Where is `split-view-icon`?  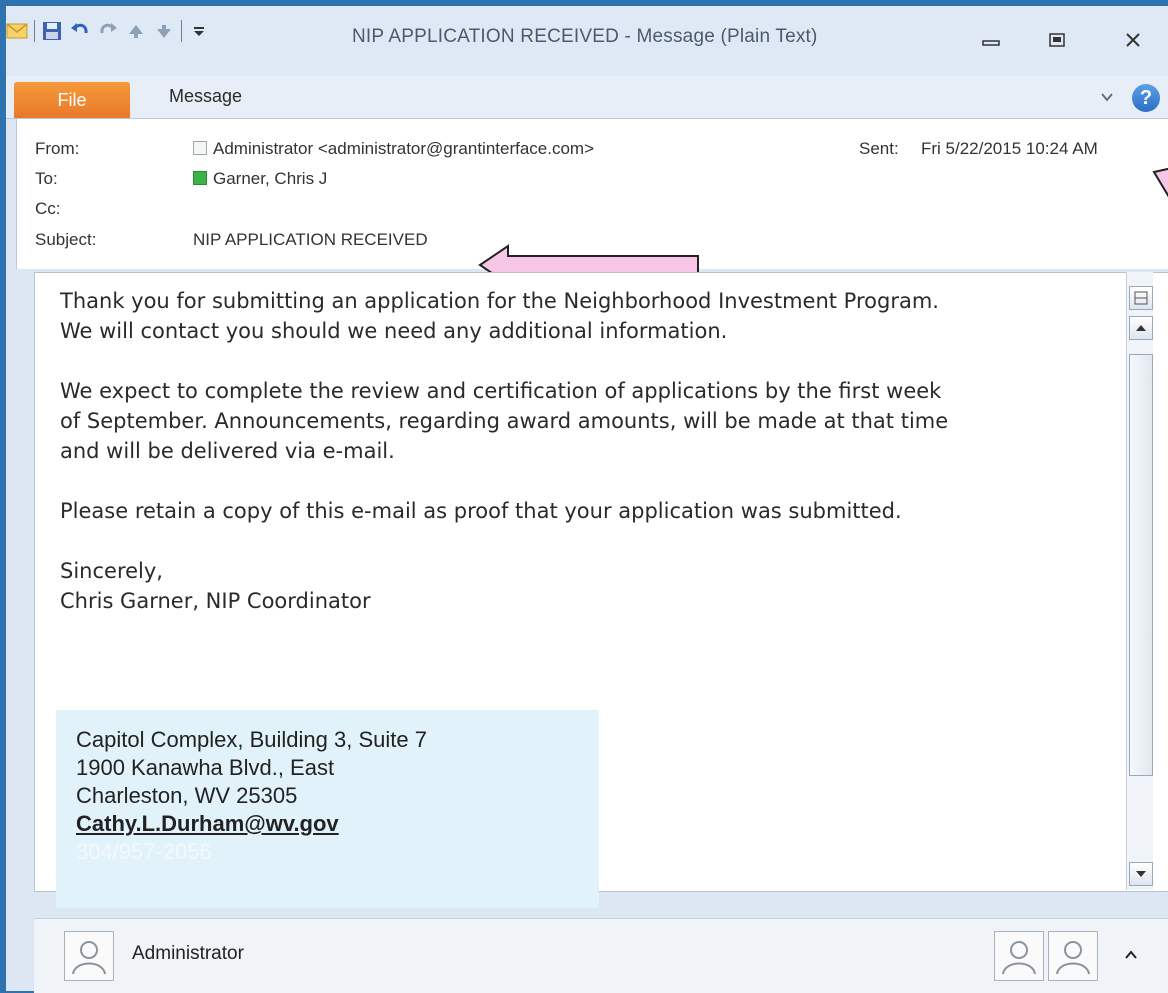 split-view-icon is located at coordinates (1141, 298).